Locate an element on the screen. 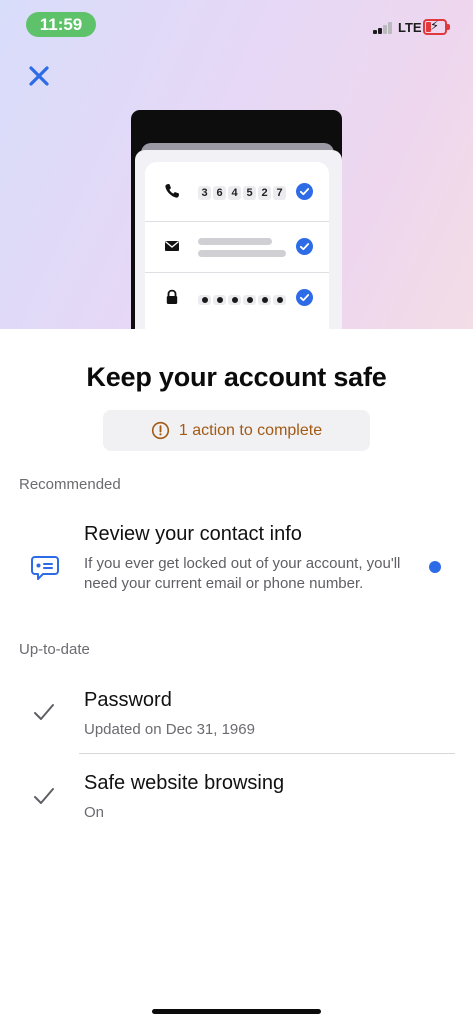  digit-chip: 2 is located at coordinates (264, 193).